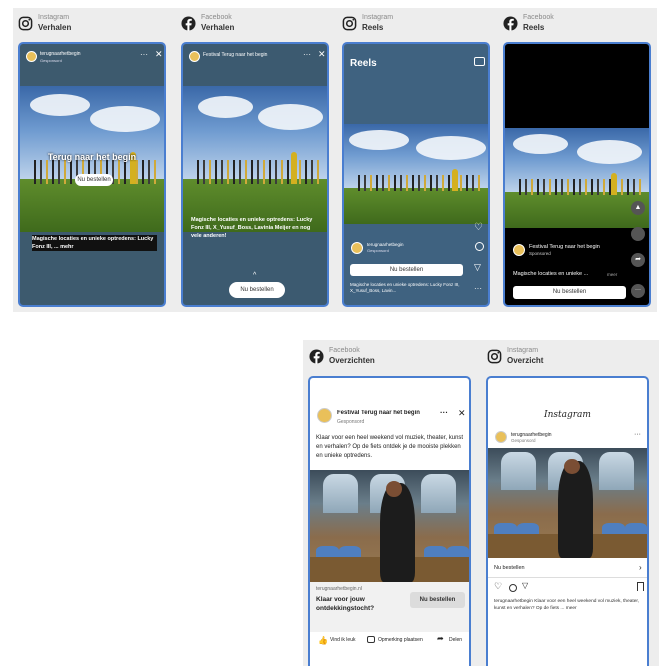 This screenshot has width=662, height=666. What do you see at coordinates (323, 640) in the screenshot?
I see `like-icon: 👍` at bounding box center [323, 640].